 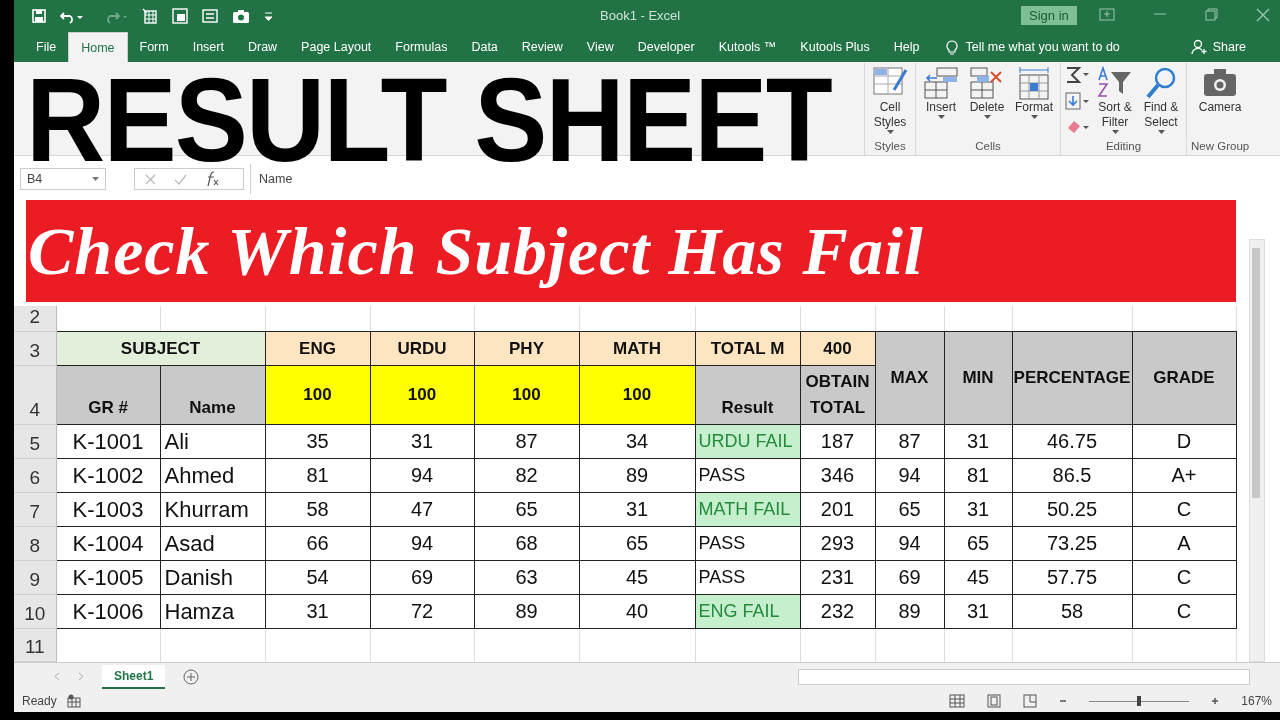 What do you see at coordinates (1215, 701) in the screenshot?
I see `zoom-in-icon` at bounding box center [1215, 701].